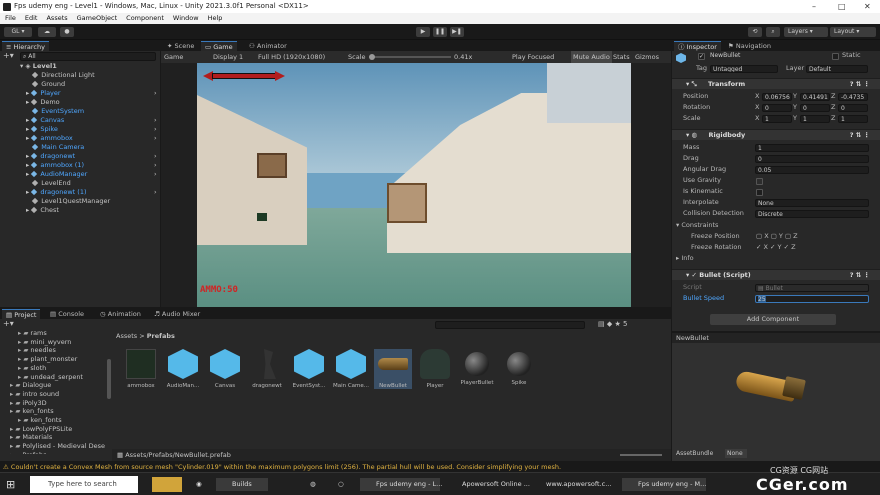  Describe the element at coordinates (697, 46) in the screenshot. I see `tab-inspector: ⓘ Inspector` at that location.